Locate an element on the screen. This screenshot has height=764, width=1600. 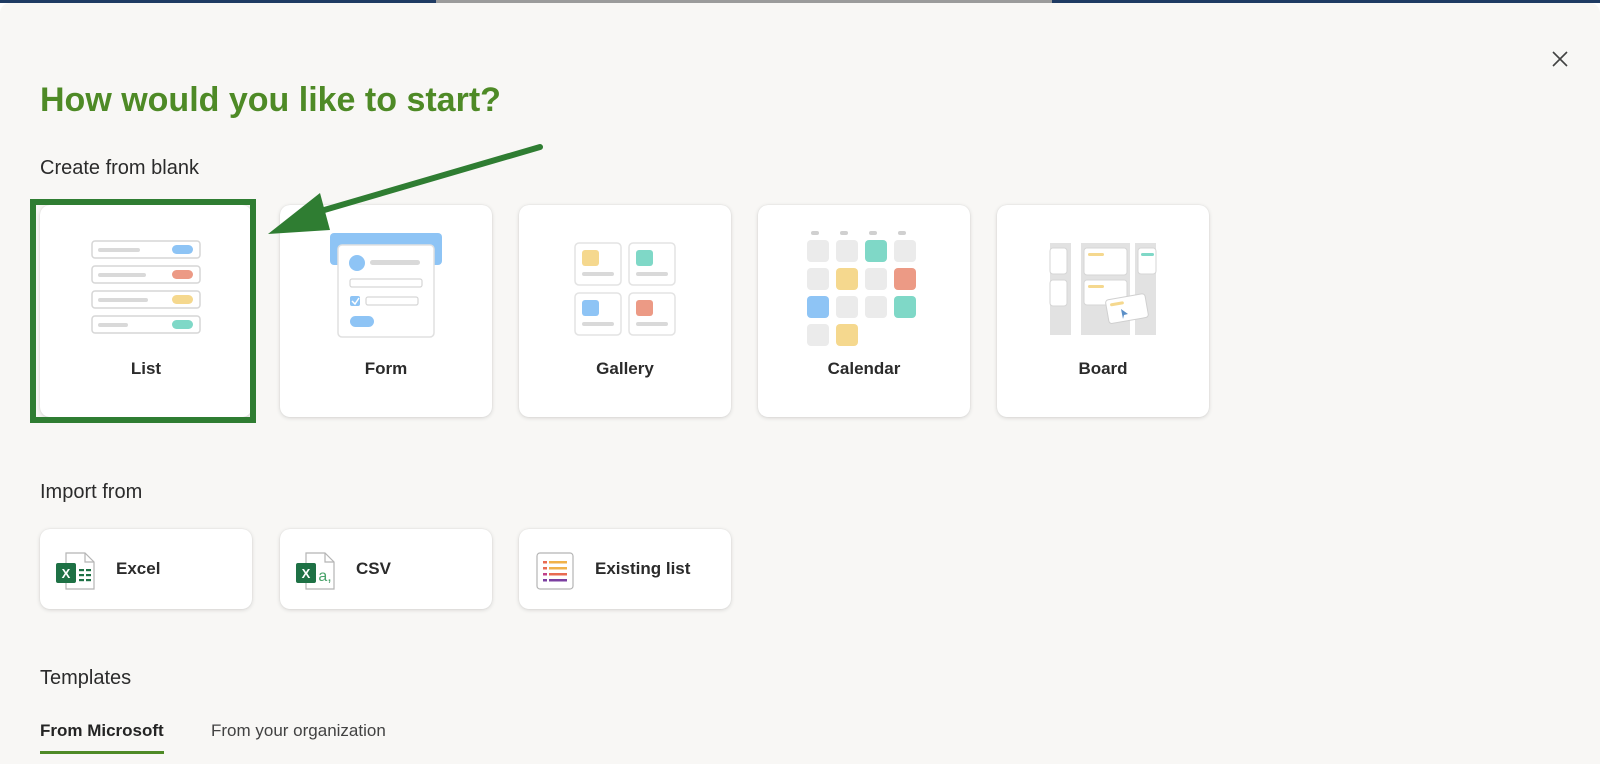
form-illustration is located at coordinates (386, 285).